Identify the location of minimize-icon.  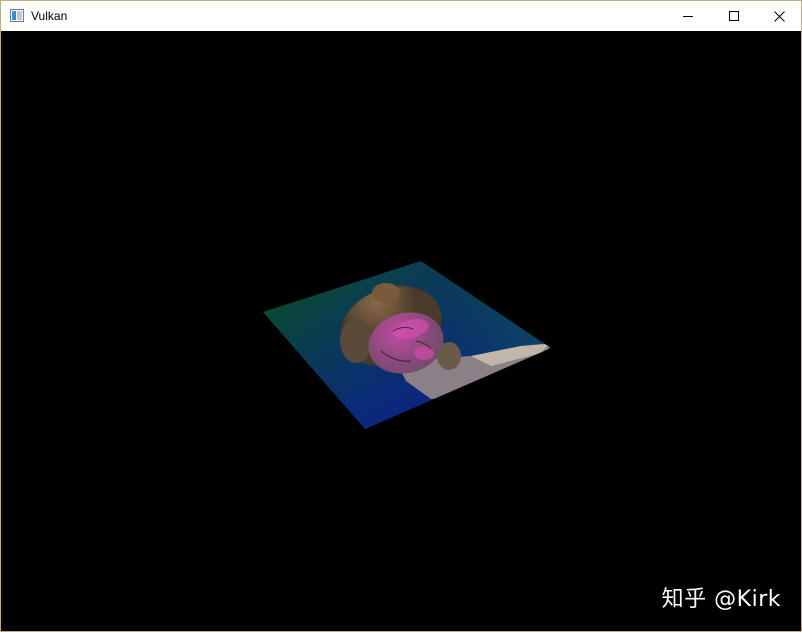
(688, 16).